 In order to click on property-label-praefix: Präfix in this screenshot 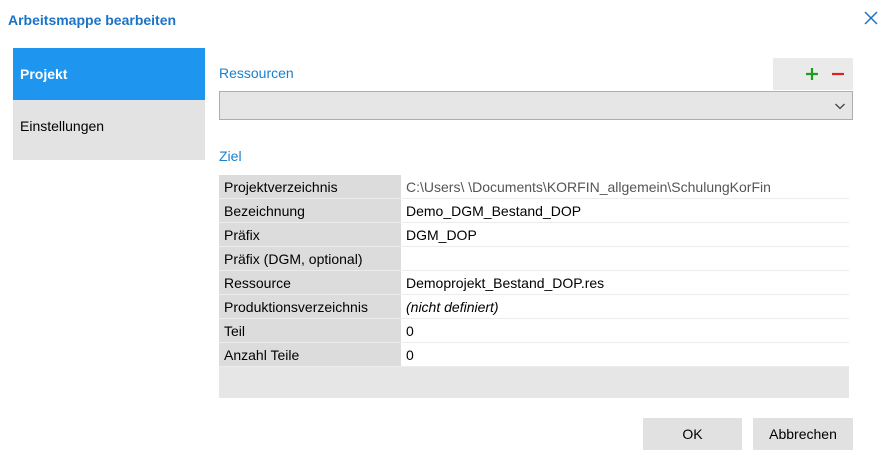, I will do `click(310, 235)`.